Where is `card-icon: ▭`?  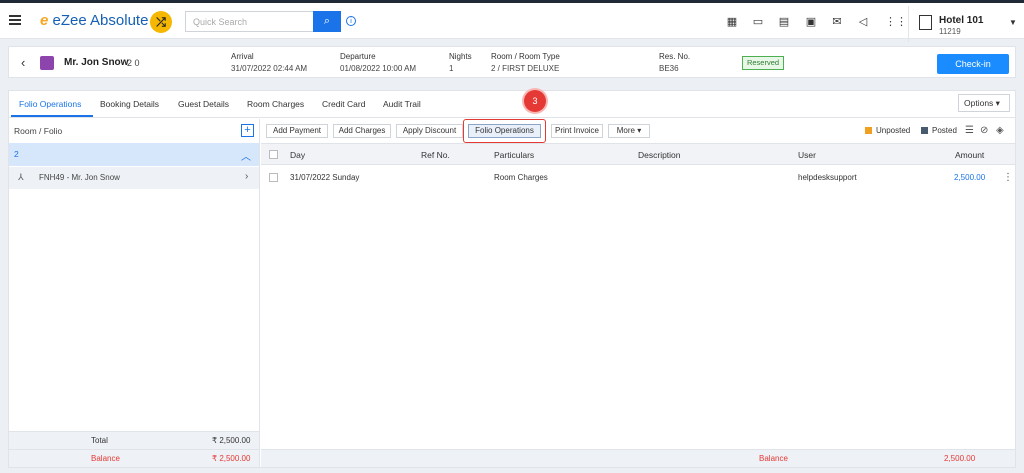 card-icon: ▭ is located at coordinates (758, 22).